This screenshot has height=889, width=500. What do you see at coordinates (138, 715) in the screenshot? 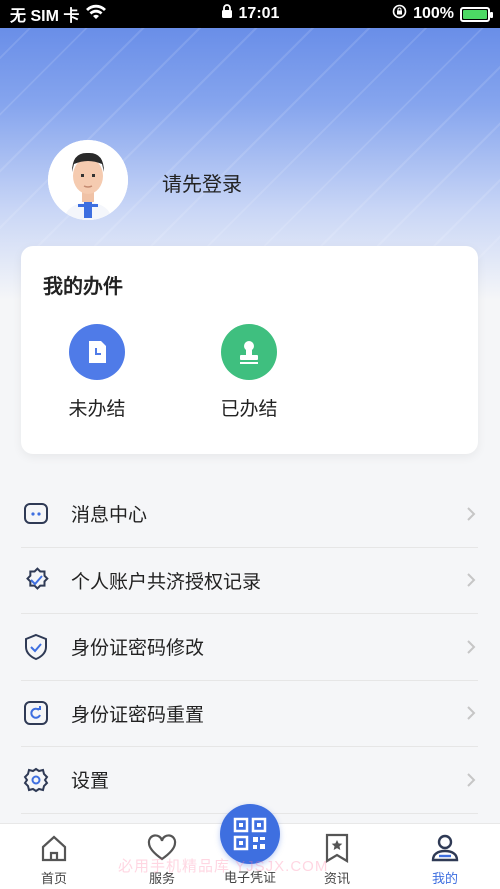
I see `menu-label: 身份证密码重置` at bounding box center [138, 715].